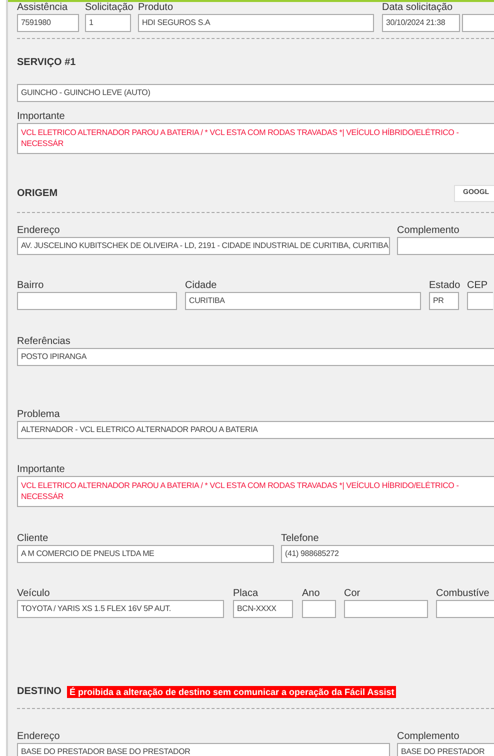 Image resolution: width=494 pixels, height=756 pixels. I want to click on section-title: SERVIÇO #1, so click(46, 62).